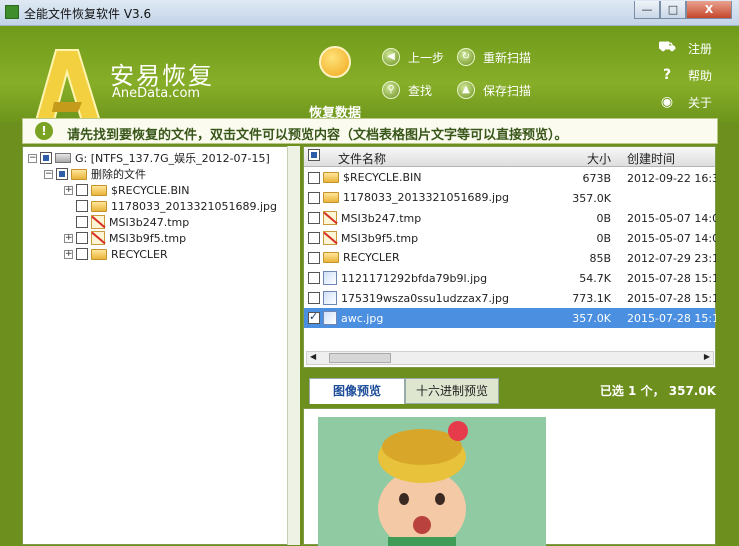  Describe the element at coordinates (452, 391) in the screenshot. I see `tab-hex-preview: 十六进制预览` at that location.